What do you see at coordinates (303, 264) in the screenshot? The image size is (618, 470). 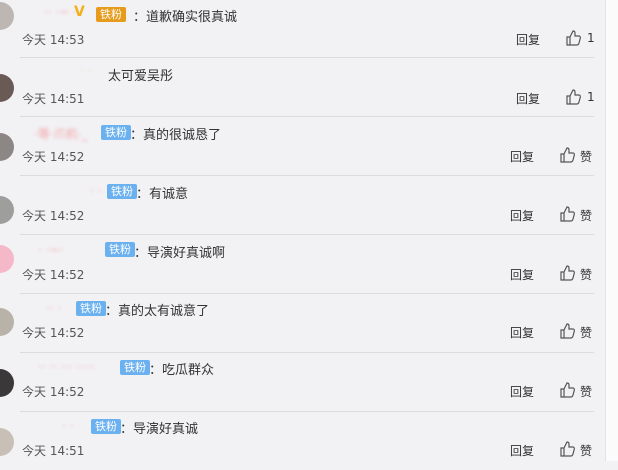 I see `comment-item: · ·~· 铁粉 ：导演好真诚啊 今天 14:52 回复 赞` at bounding box center [303, 264].